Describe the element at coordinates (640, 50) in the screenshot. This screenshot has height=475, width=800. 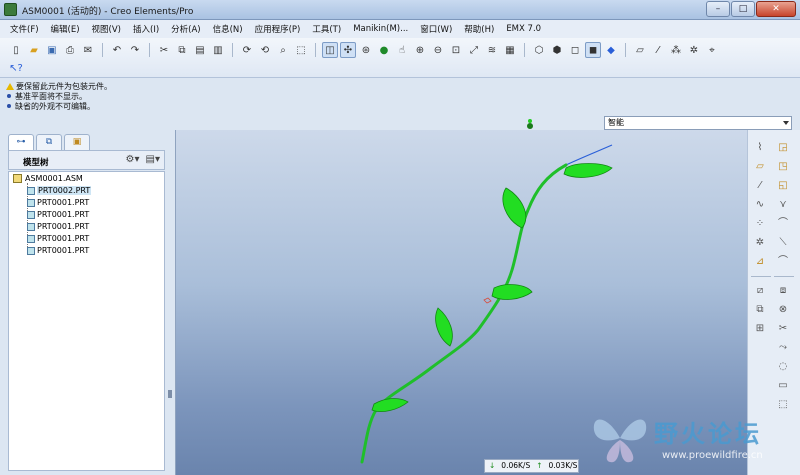
I see `datum-plane-toggle-icon: ▱` at that location.